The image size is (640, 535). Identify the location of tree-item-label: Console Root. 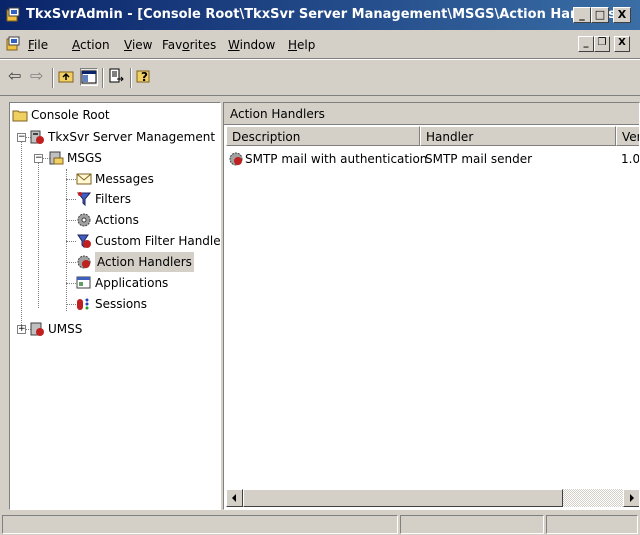
(70, 115).